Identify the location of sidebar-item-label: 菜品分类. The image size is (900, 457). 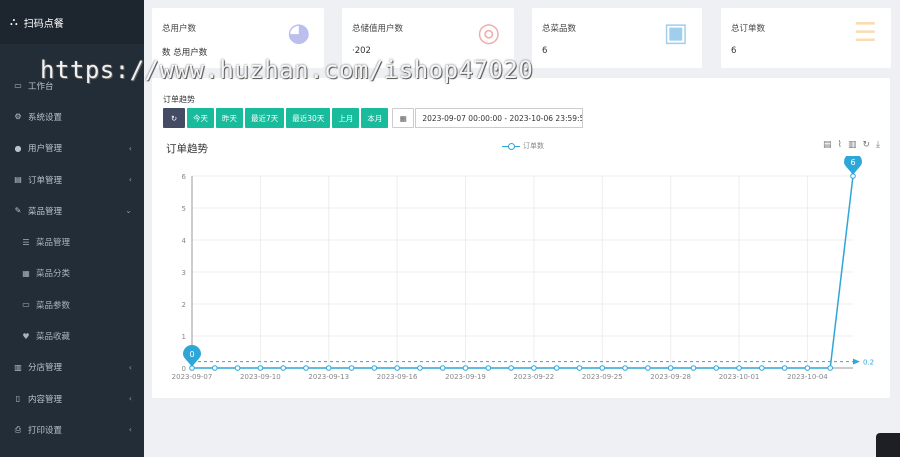
(53, 274).